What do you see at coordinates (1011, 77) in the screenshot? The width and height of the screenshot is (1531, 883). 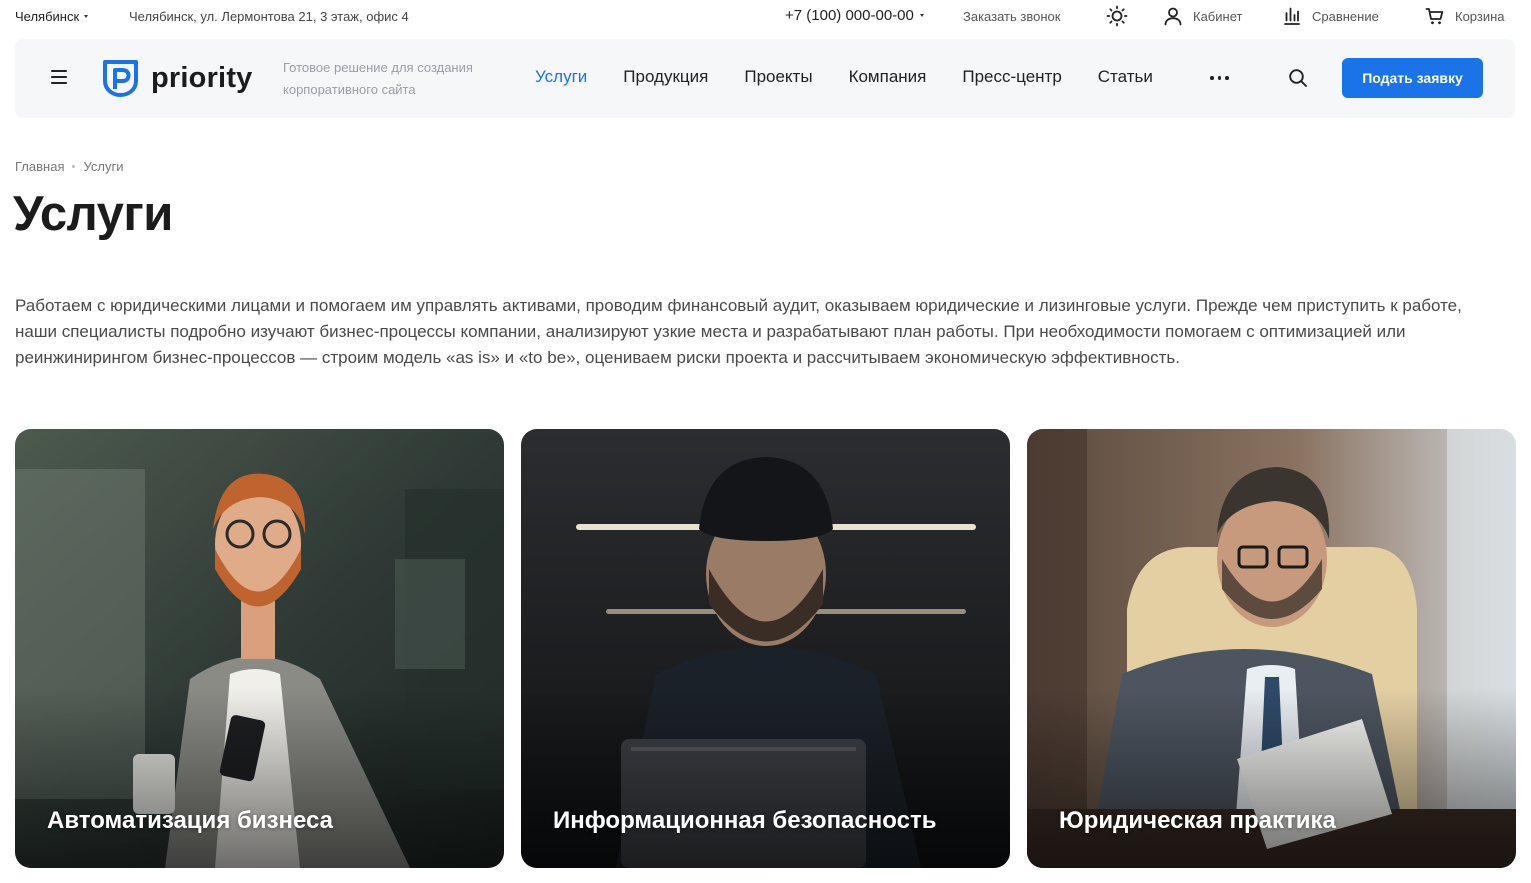 I see `nav-item-press-center: Пресс-центр` at bounding box center [1011, 77].